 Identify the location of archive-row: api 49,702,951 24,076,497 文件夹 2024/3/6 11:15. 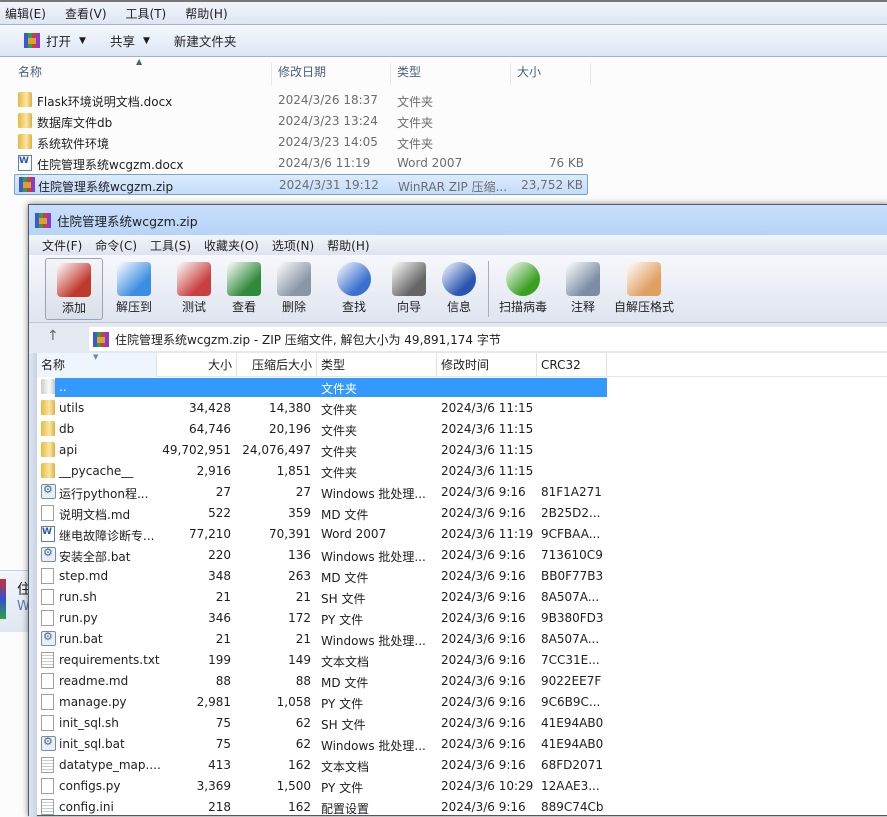
(322, 450).